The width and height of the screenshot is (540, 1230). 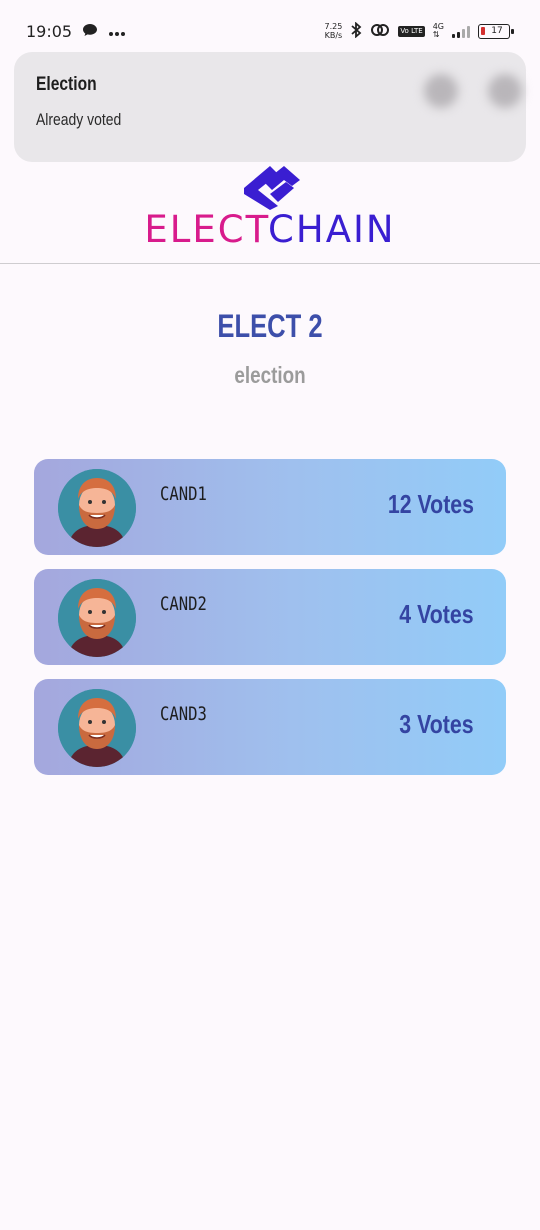 What do you see at coordinates (333, 35) in the screenshot?
I see `speed-unit: KB/s` at bounding box center [333, 35].